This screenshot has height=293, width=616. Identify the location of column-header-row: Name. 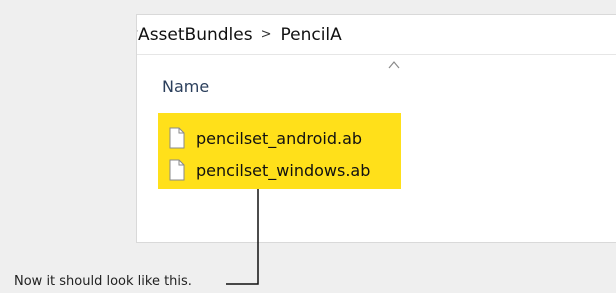
(376, 80).